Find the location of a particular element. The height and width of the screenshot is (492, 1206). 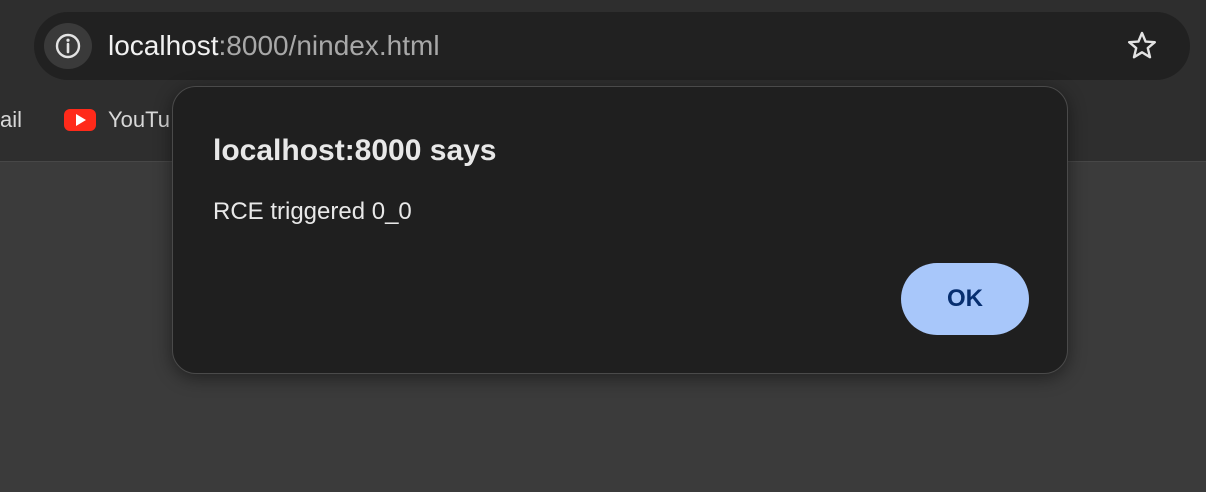

bookmark-star-button is located at coordinates (1142, 46).